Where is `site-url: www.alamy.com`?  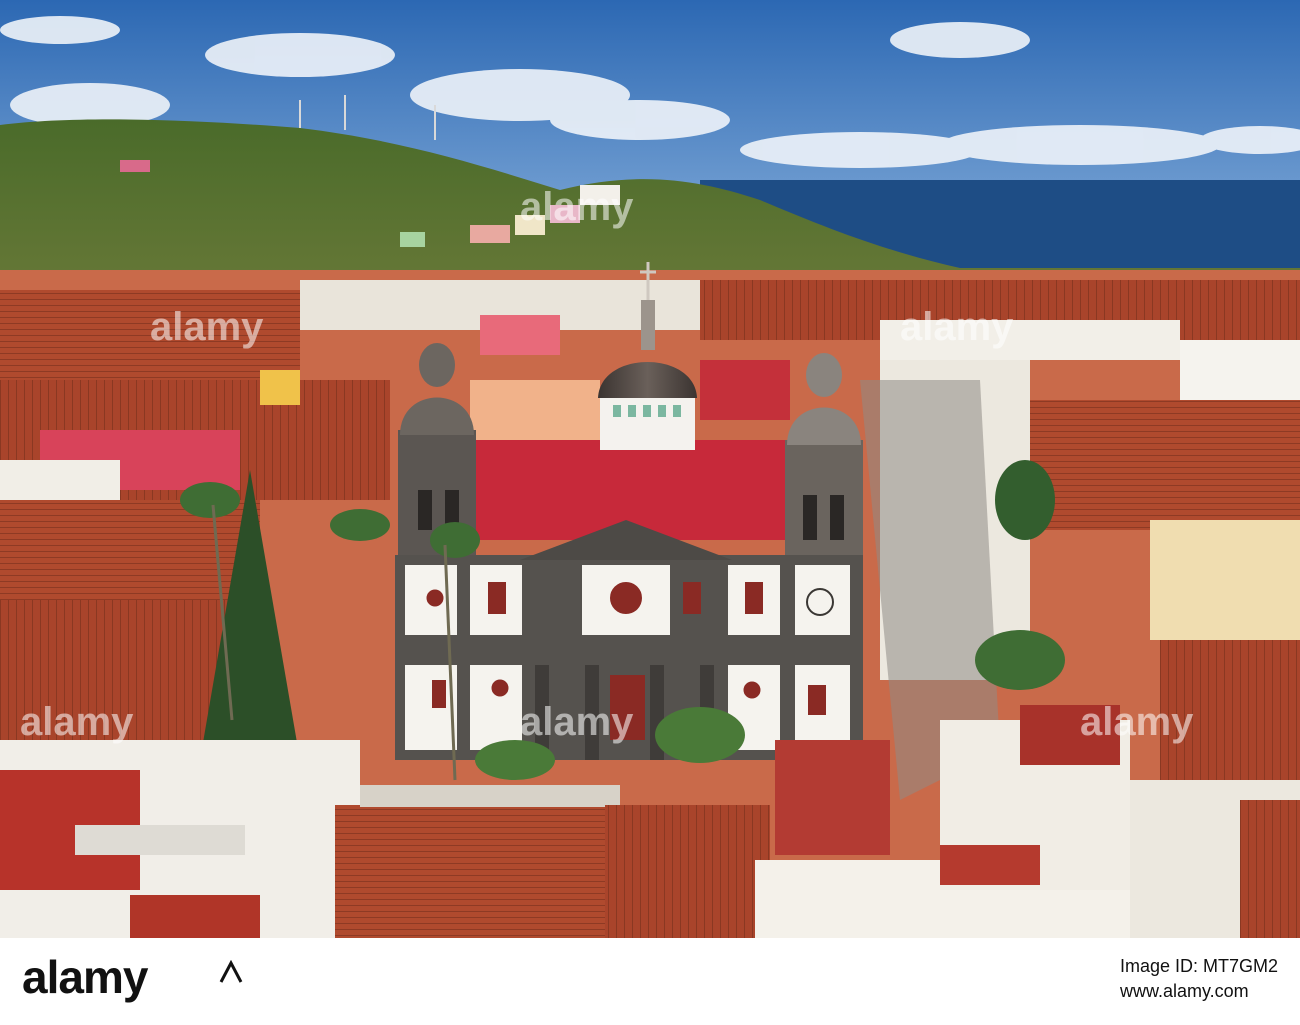 site-url: www.alamy.com is located at coordinates (1199, 991).